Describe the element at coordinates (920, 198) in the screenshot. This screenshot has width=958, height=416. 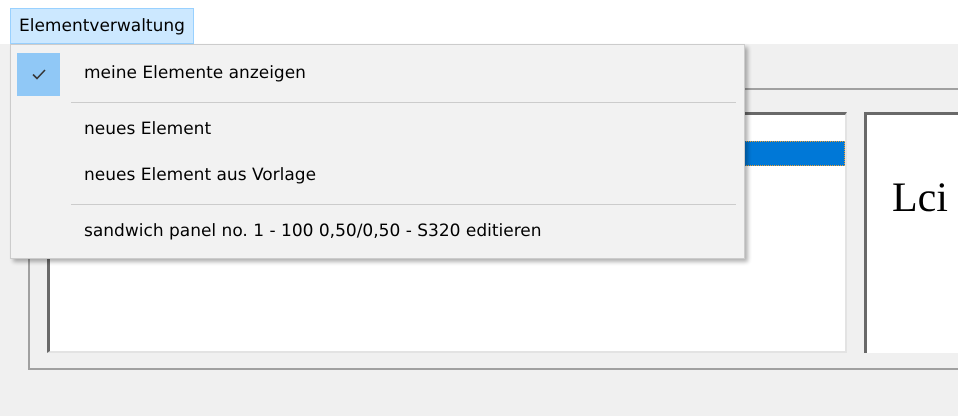
I see `preview-text: Lci` at that location.